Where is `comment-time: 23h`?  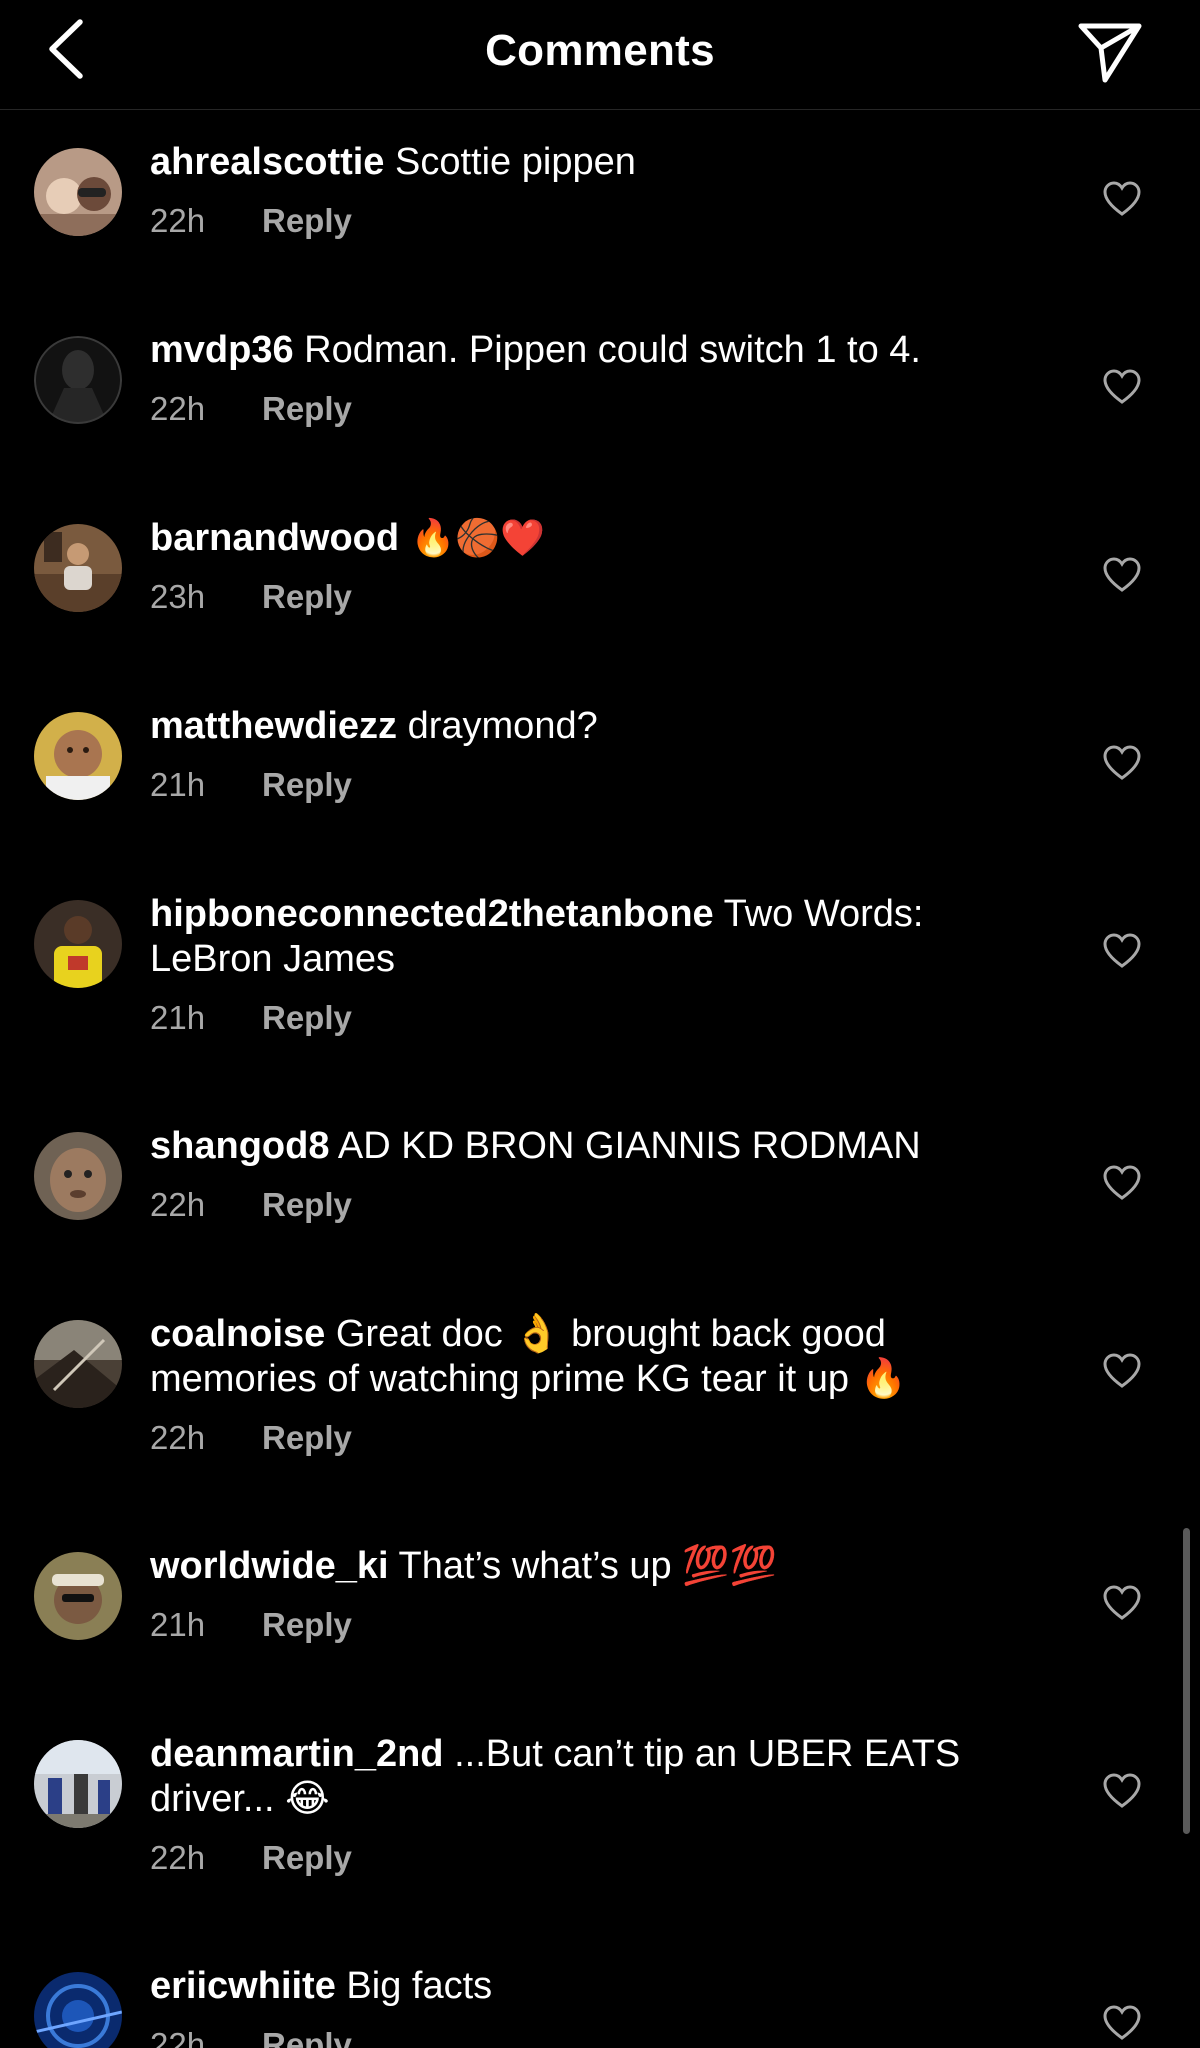 comment-time: 23h is located at coordinates (178, 596).